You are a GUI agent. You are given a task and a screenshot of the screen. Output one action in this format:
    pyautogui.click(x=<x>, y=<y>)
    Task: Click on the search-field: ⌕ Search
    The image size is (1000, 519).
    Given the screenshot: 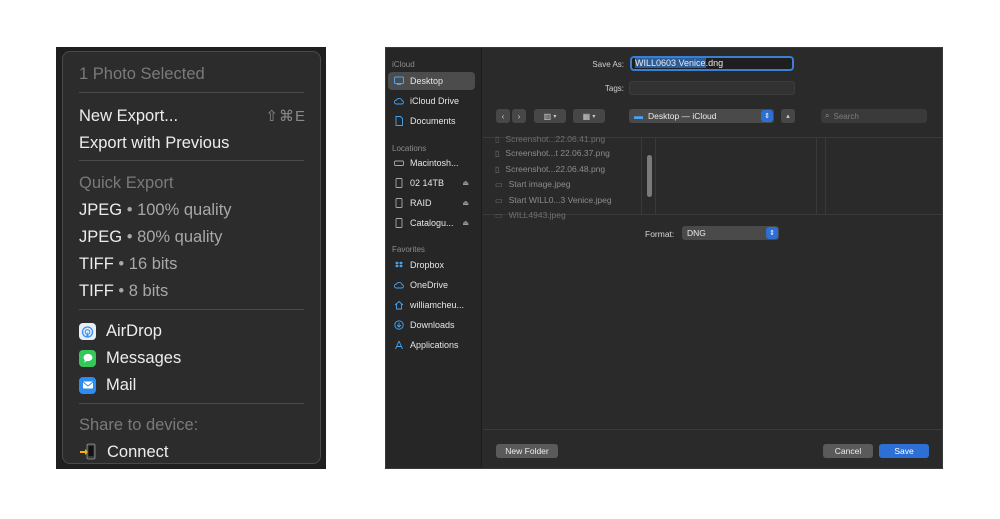 What is the action you would take?
    pyautogui.click(x=874, y=116)
    